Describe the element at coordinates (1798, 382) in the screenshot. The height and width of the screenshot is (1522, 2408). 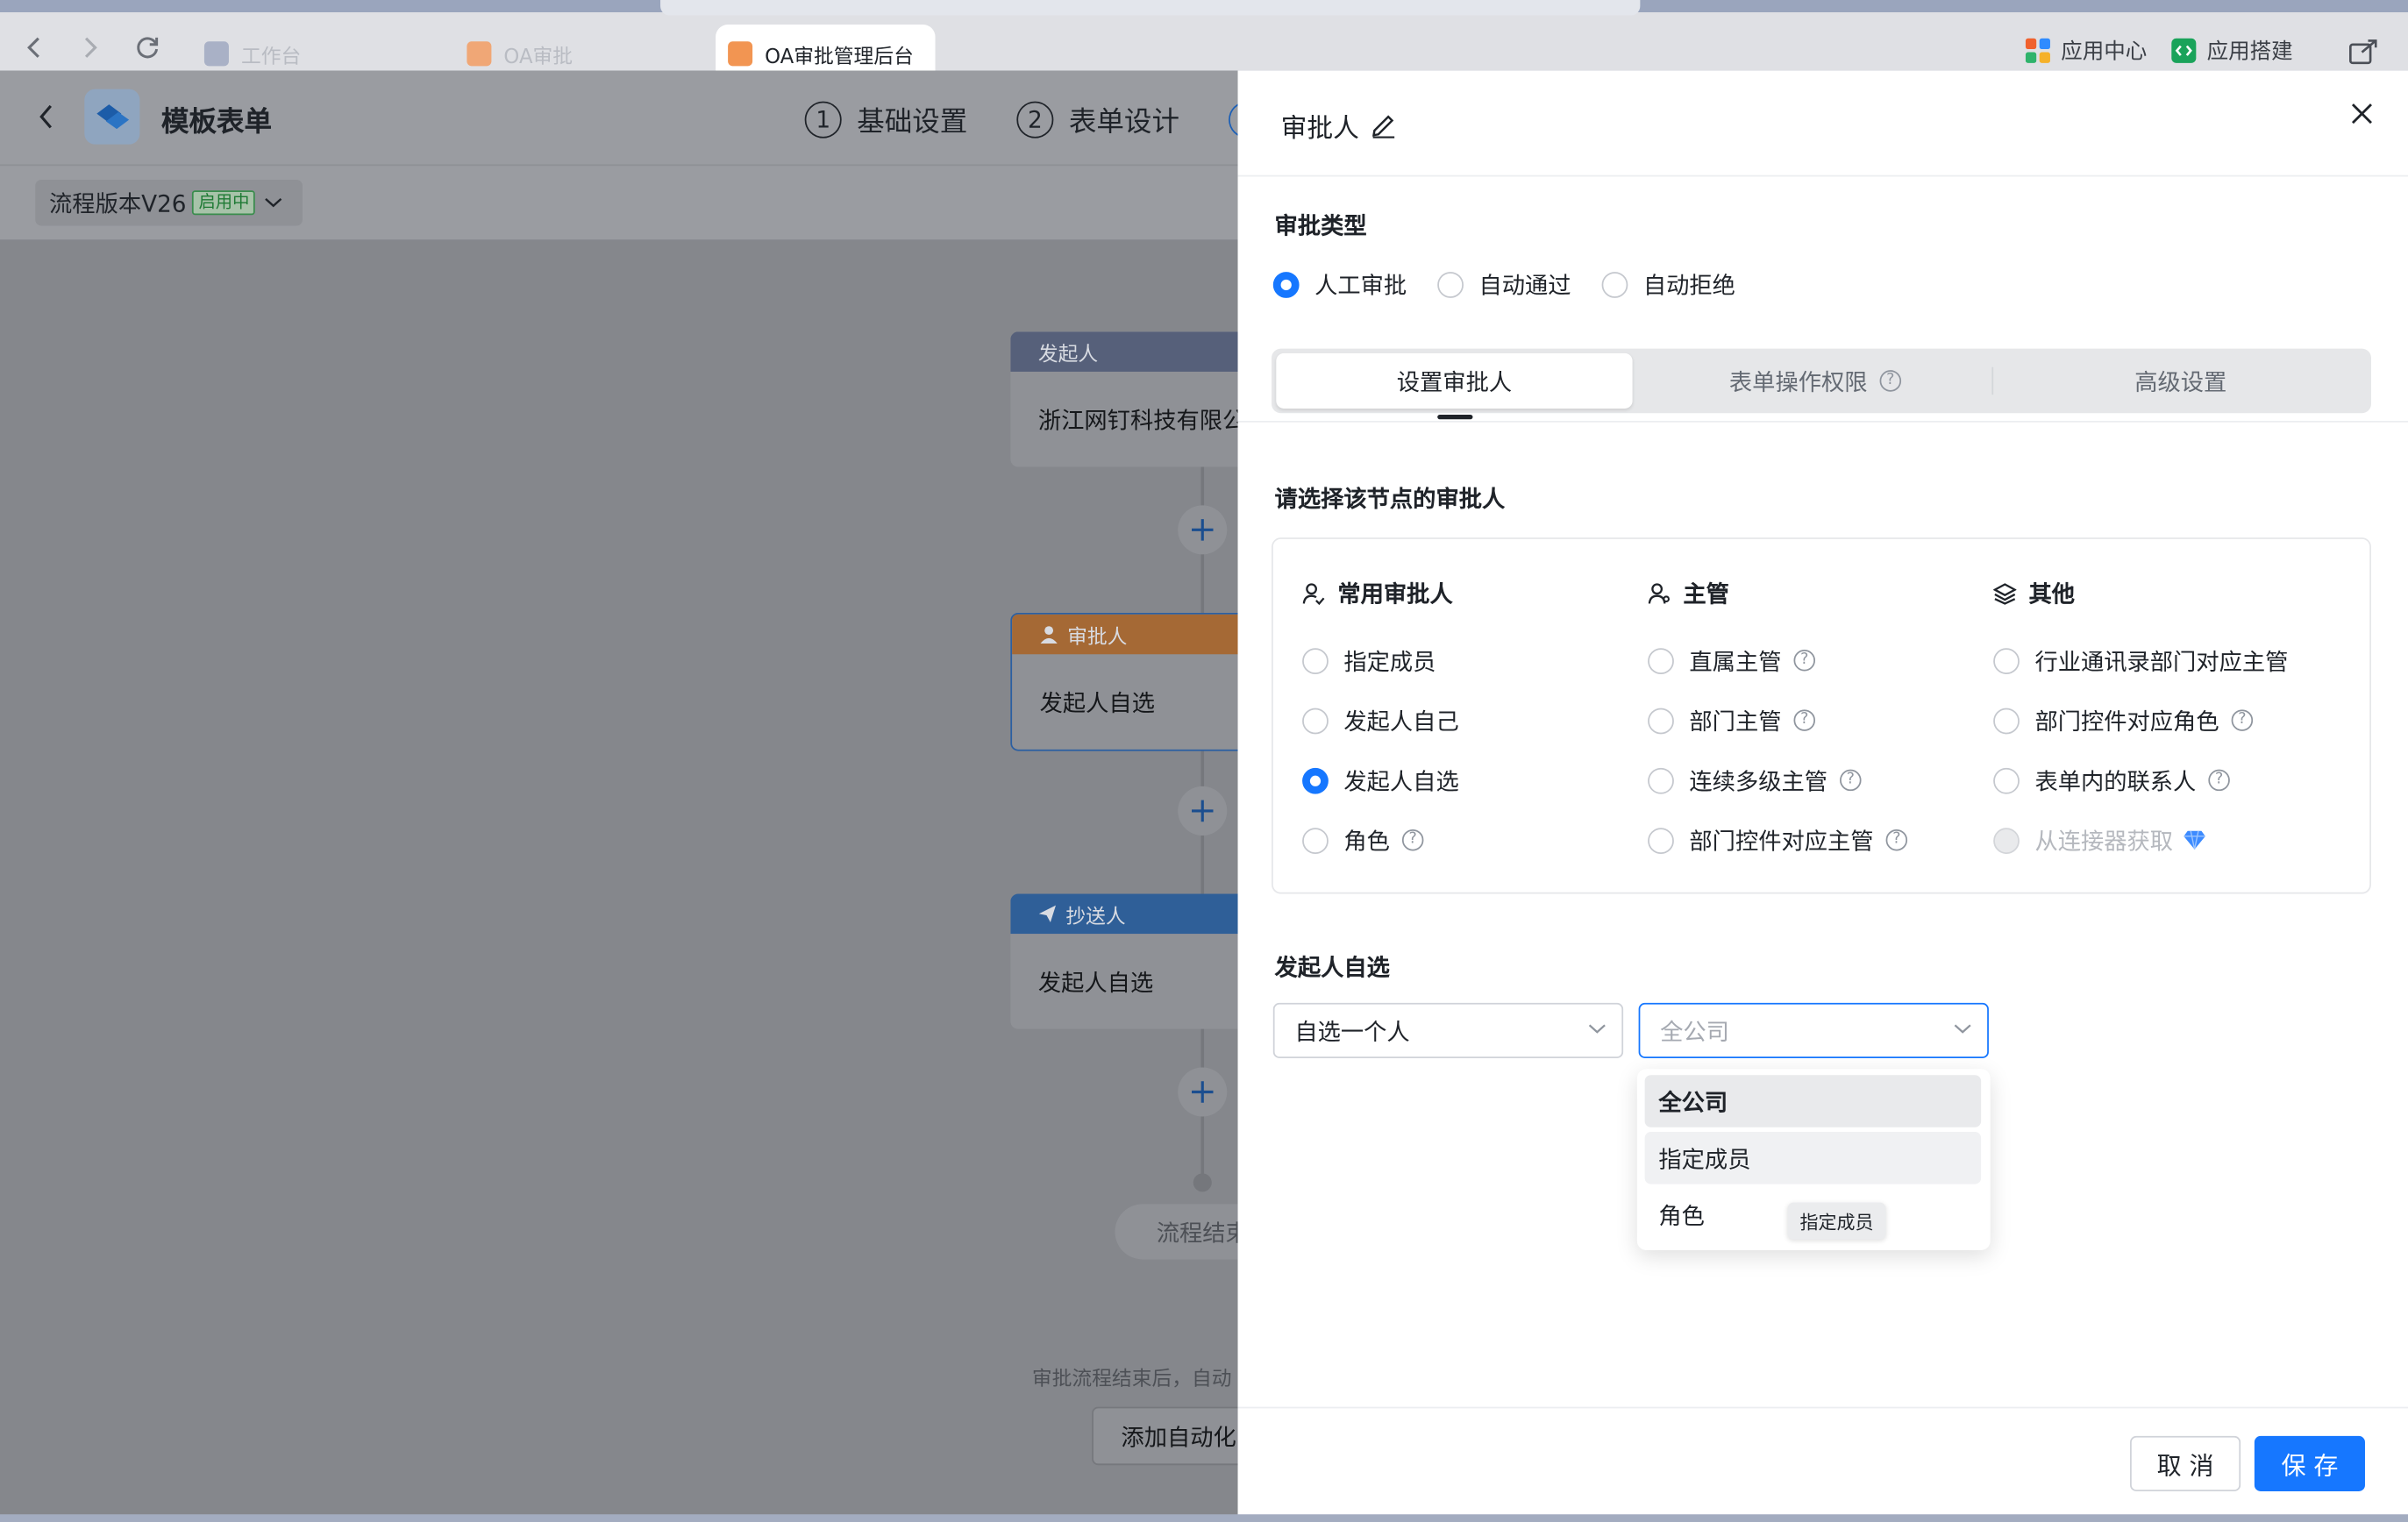
I see `tab-label: 表单操作权限` at that location.